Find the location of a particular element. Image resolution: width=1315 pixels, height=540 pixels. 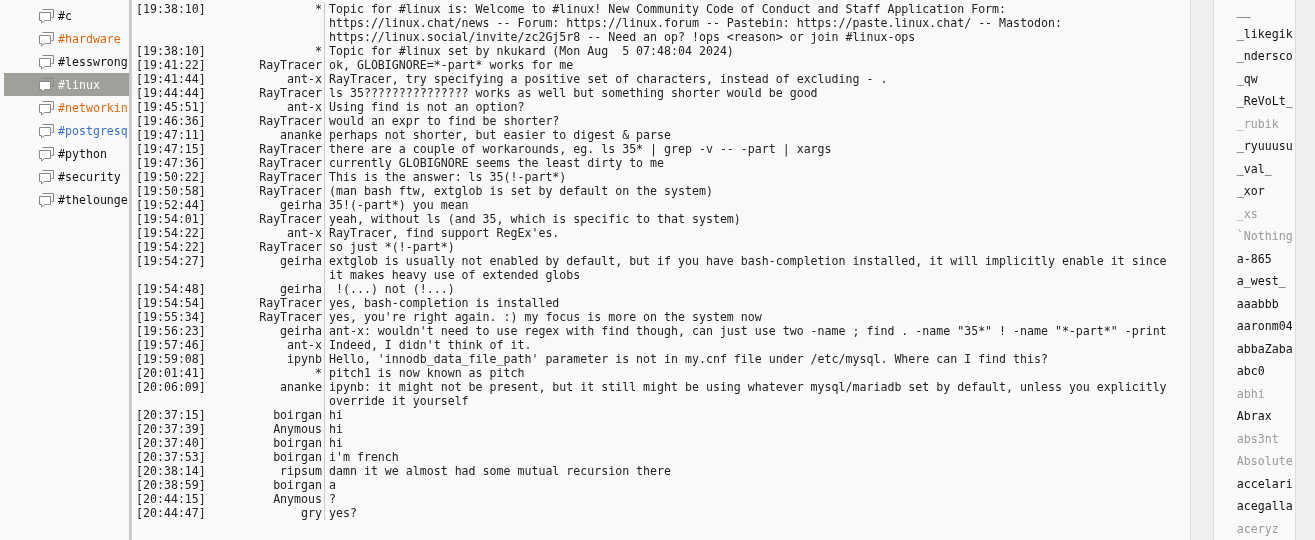

timestamp: [20:37:15] is located at coordinates (171, 415).